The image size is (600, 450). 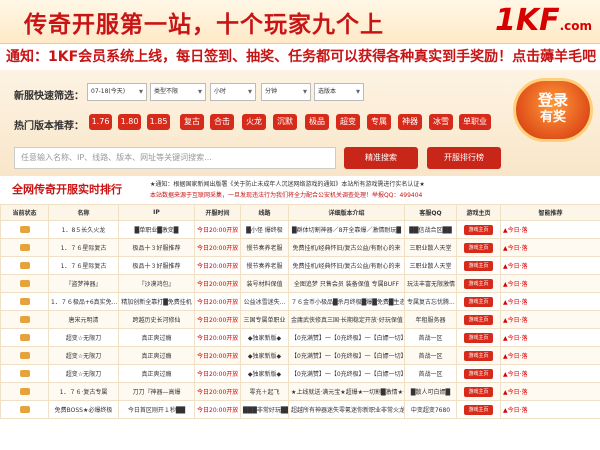 What do you see at coordinates (156, 212) in the screenshot?
I see `column-header: IP` at bounding box center [156, 212].